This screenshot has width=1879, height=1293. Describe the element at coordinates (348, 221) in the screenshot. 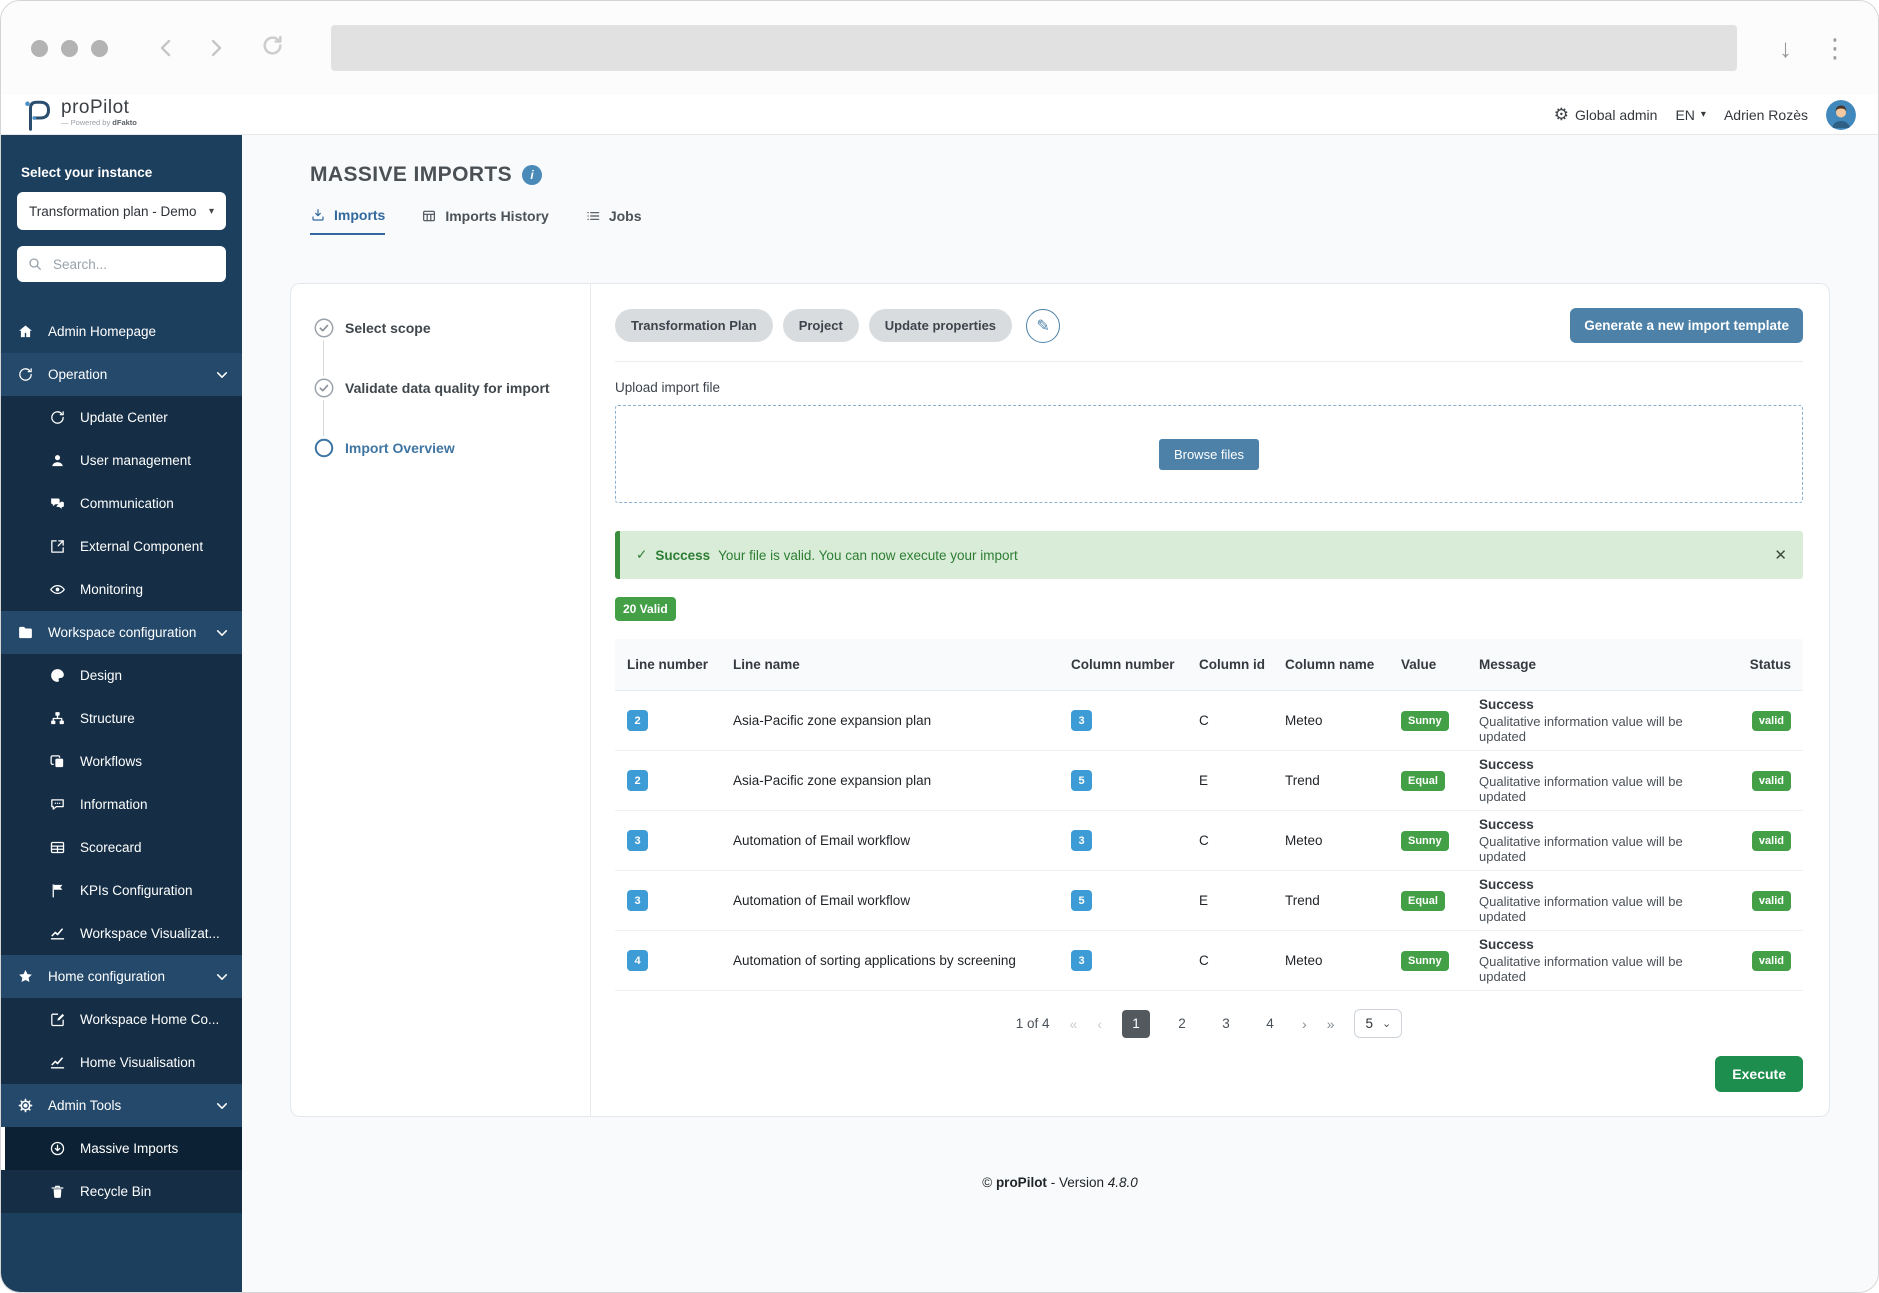

I see `tab-imports: Imports` at that location.